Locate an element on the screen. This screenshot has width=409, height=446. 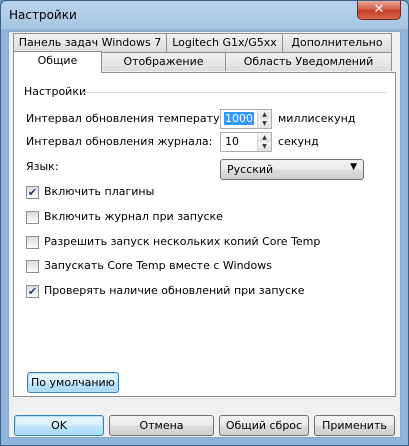
group-divider is located at coordinates (234, 92).